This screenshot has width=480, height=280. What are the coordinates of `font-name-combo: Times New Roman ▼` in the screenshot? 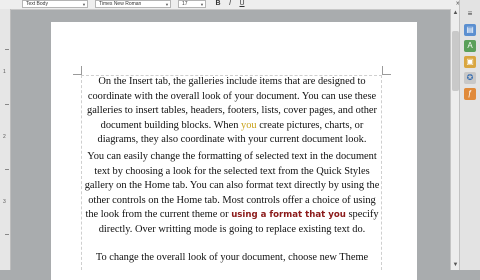 It's located at (133, 4).